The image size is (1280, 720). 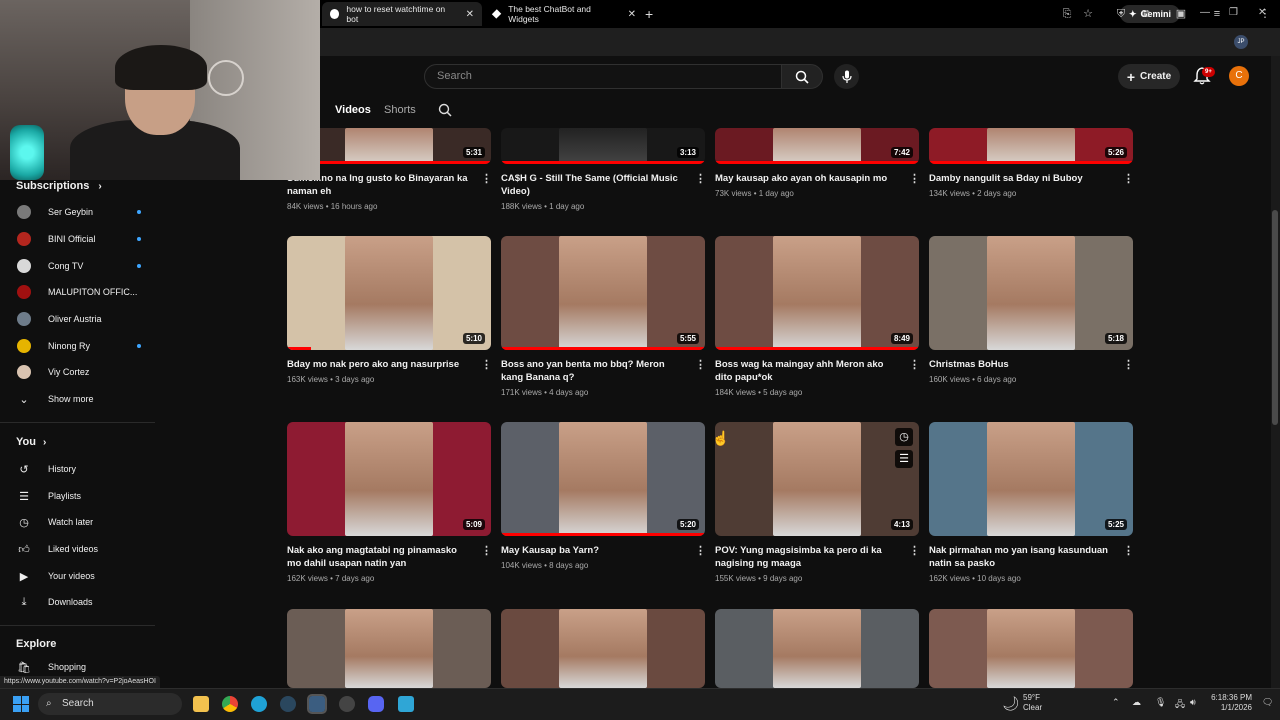 What do you see at coordinates (400, 110) in the screenshot?
I see `tab-shorts: Shorts` at bounding box center [400, 110].